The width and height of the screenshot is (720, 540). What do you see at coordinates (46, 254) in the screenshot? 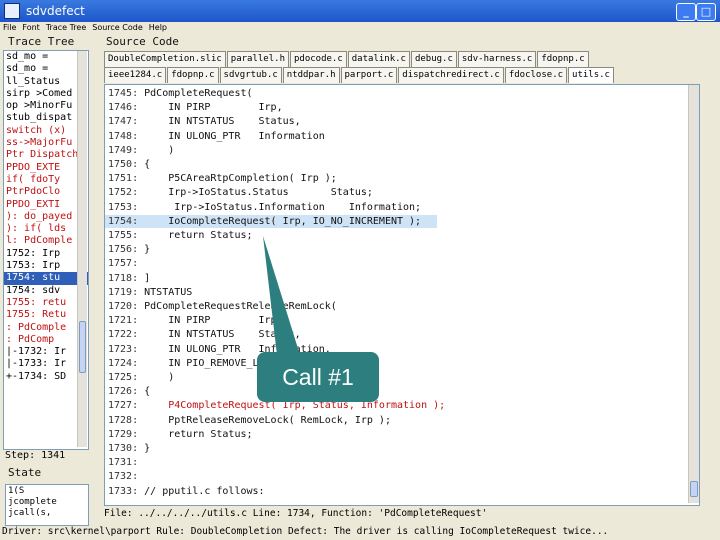
I see `trace-tree-row: 1752: Irp` at bounding box center [46, 254].